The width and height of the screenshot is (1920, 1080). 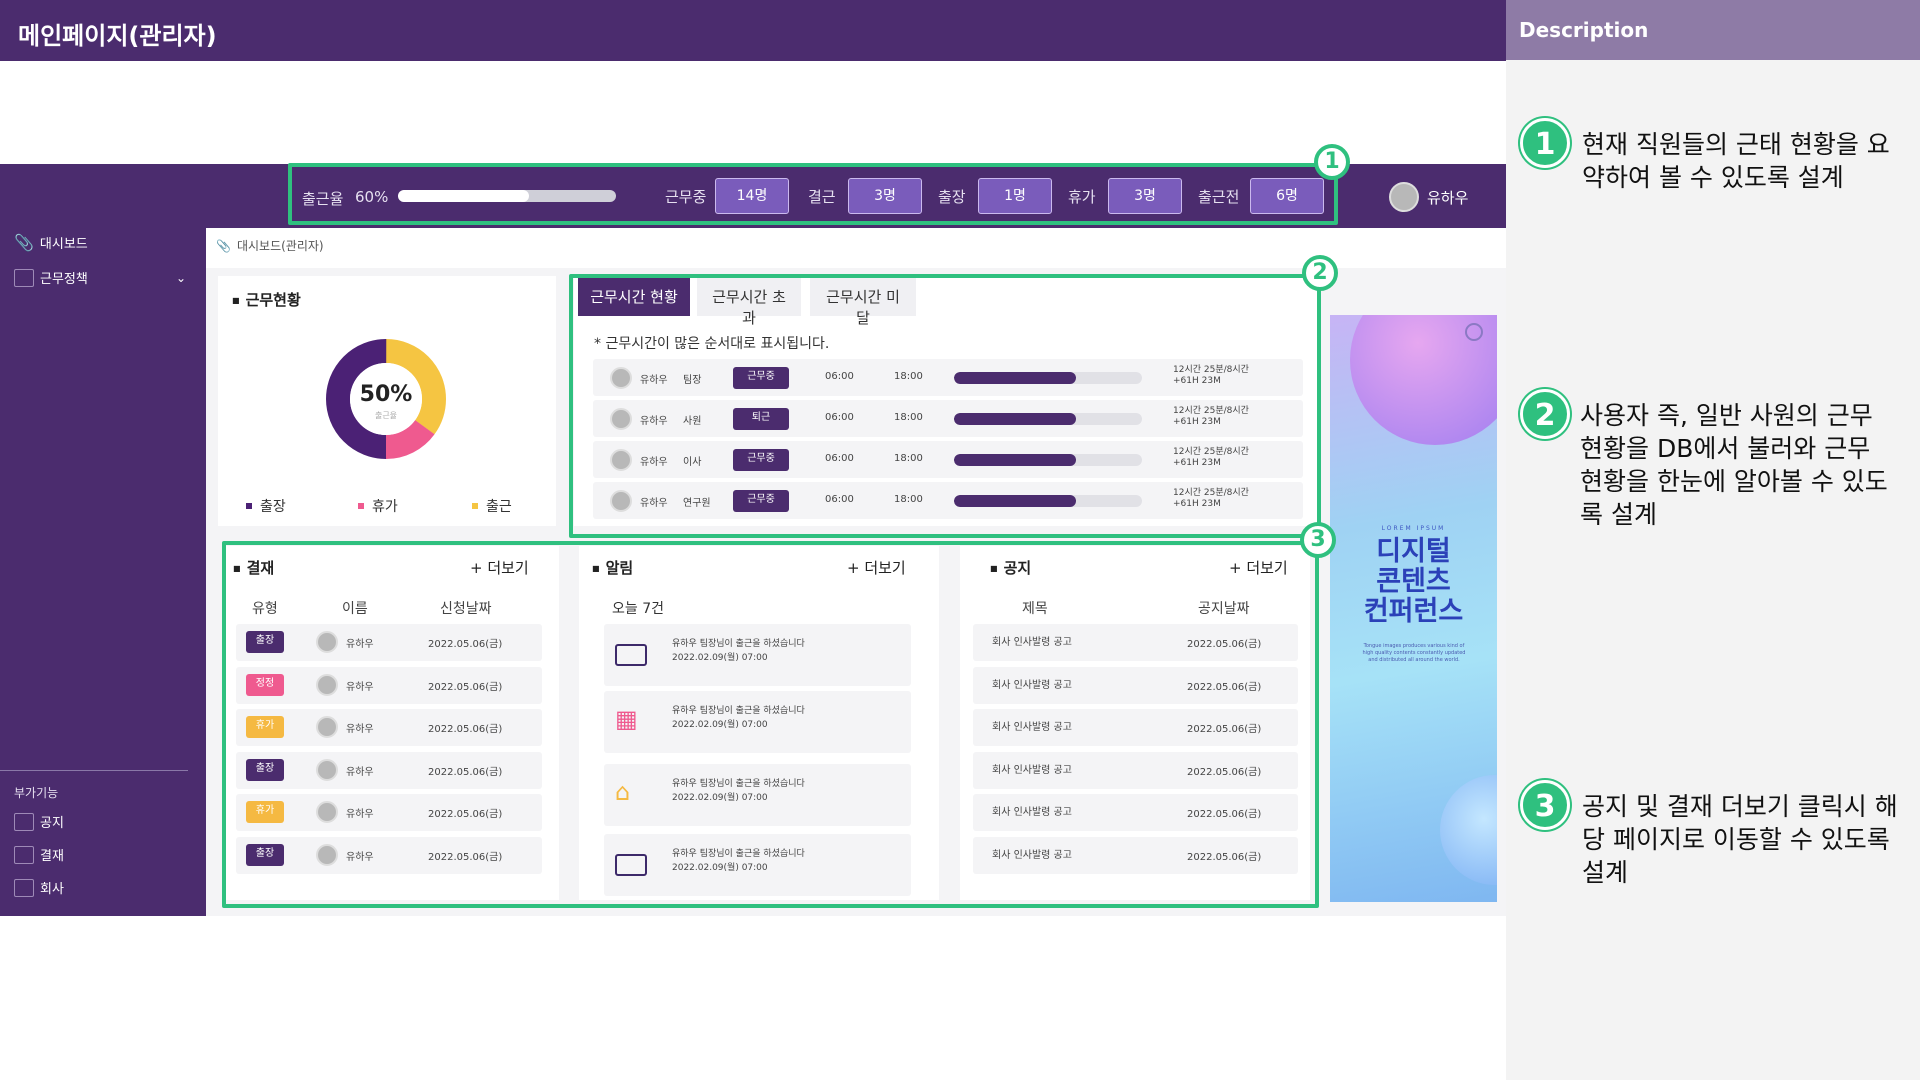 I want to click on breadcrumb: 📎 대시보드(관리자), so click(x=270, y=245).